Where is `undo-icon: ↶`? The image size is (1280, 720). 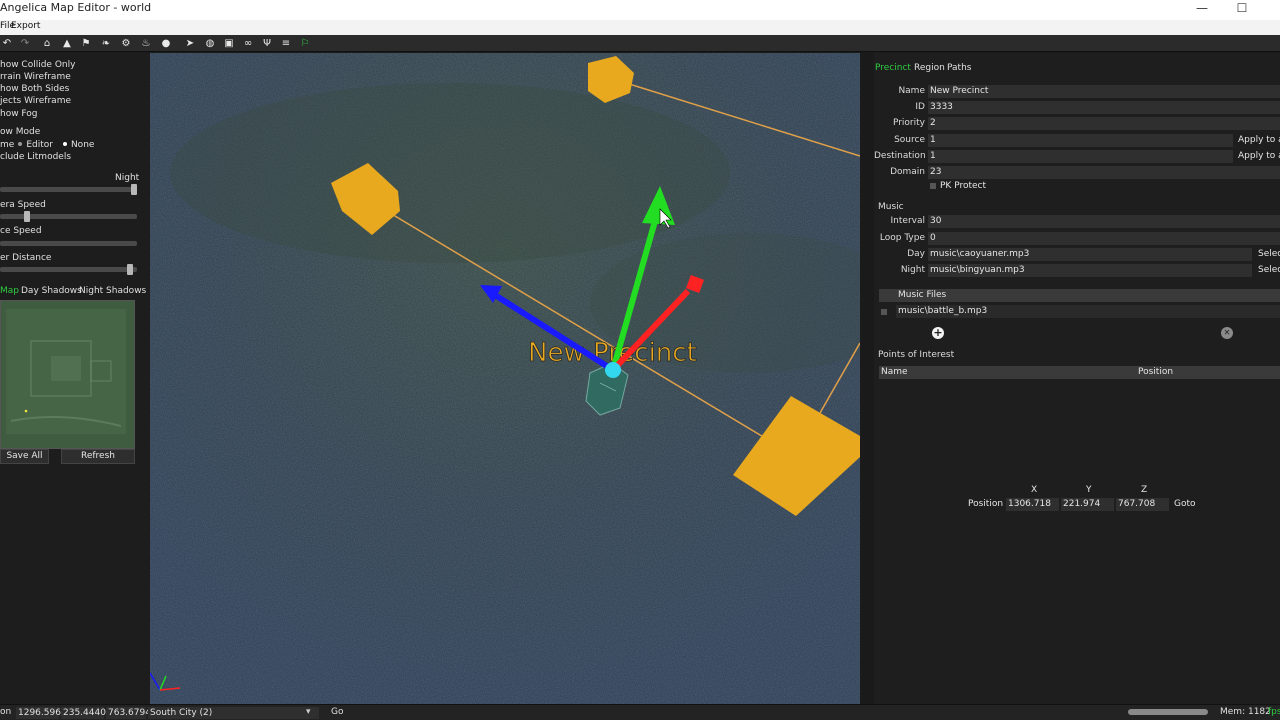 undo-icon: ↶ is located at coordinates (7, 43).